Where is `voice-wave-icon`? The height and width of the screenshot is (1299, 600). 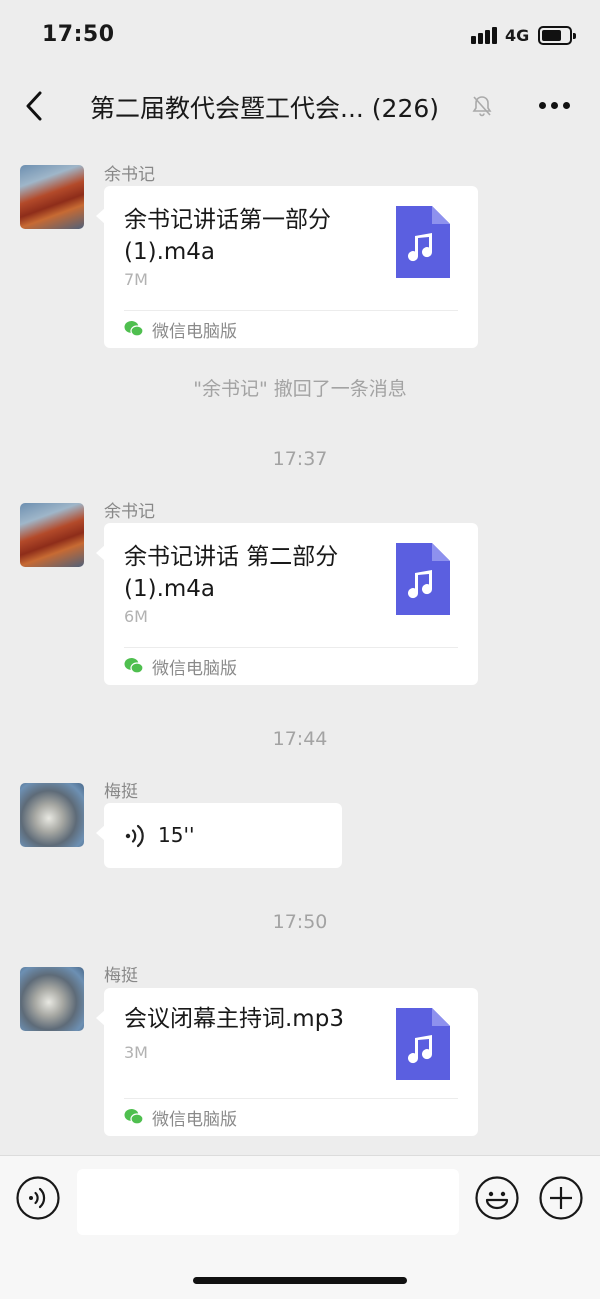
voice-wave-icon is located at coordinates (134, 836).